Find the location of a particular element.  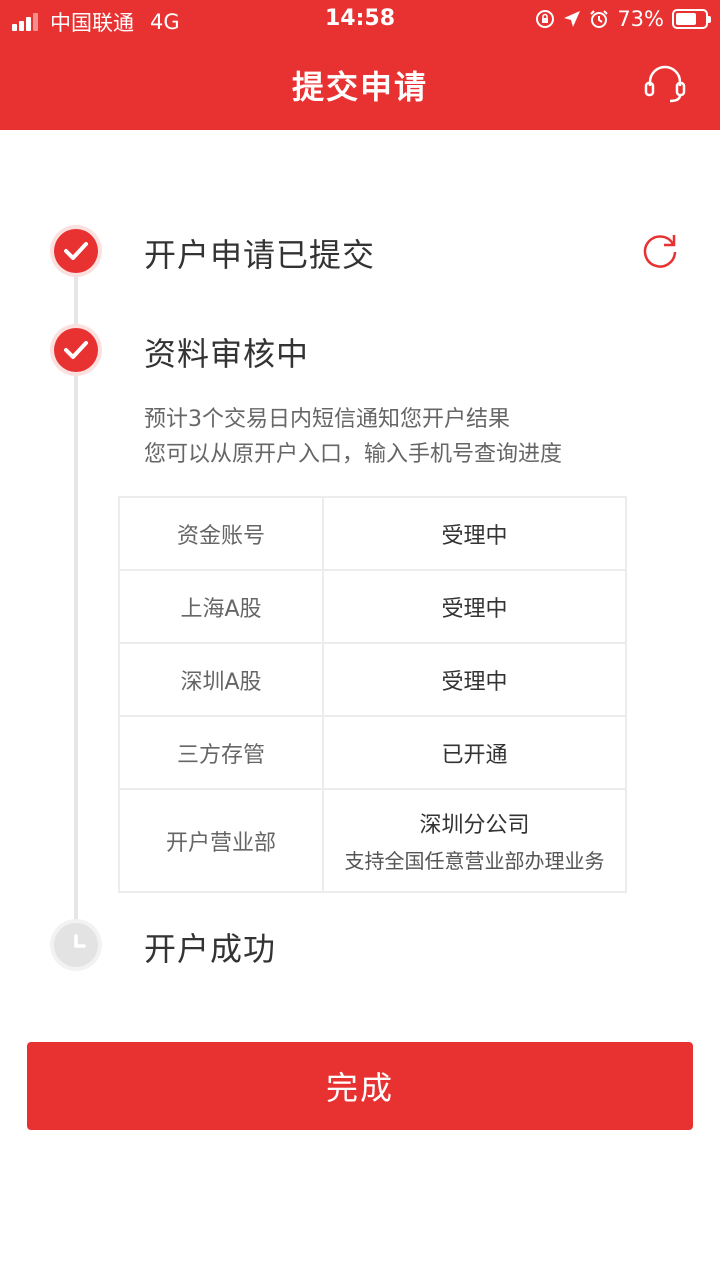

battery-icon is located at coordinates (691, 19).